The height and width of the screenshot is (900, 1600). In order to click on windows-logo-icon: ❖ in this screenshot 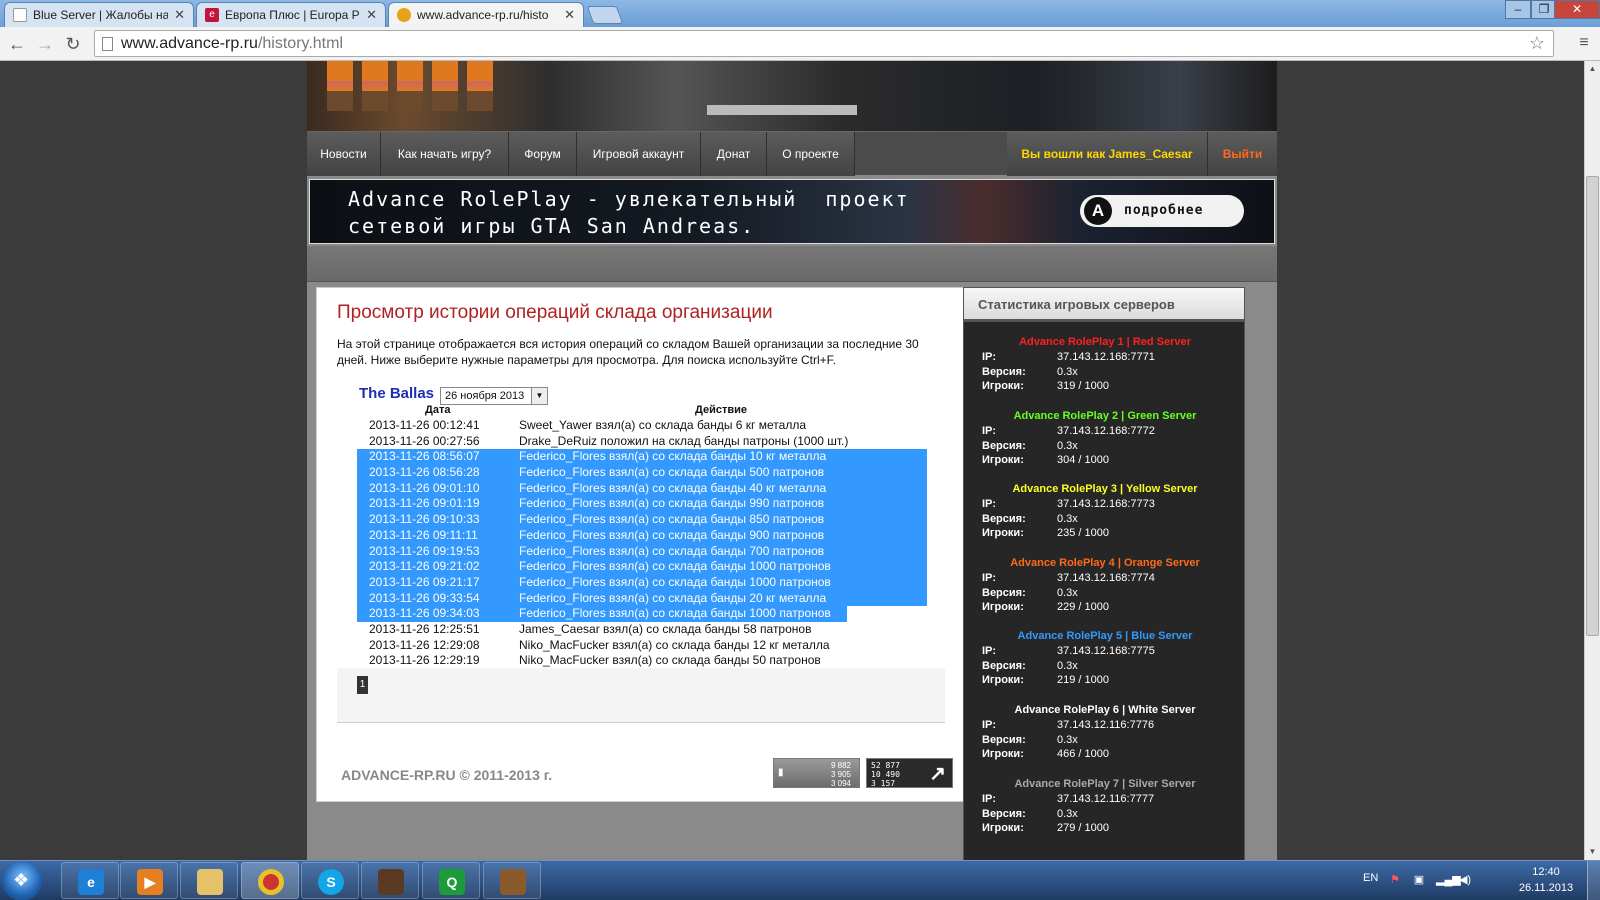, I will do `click(21, 880)`.